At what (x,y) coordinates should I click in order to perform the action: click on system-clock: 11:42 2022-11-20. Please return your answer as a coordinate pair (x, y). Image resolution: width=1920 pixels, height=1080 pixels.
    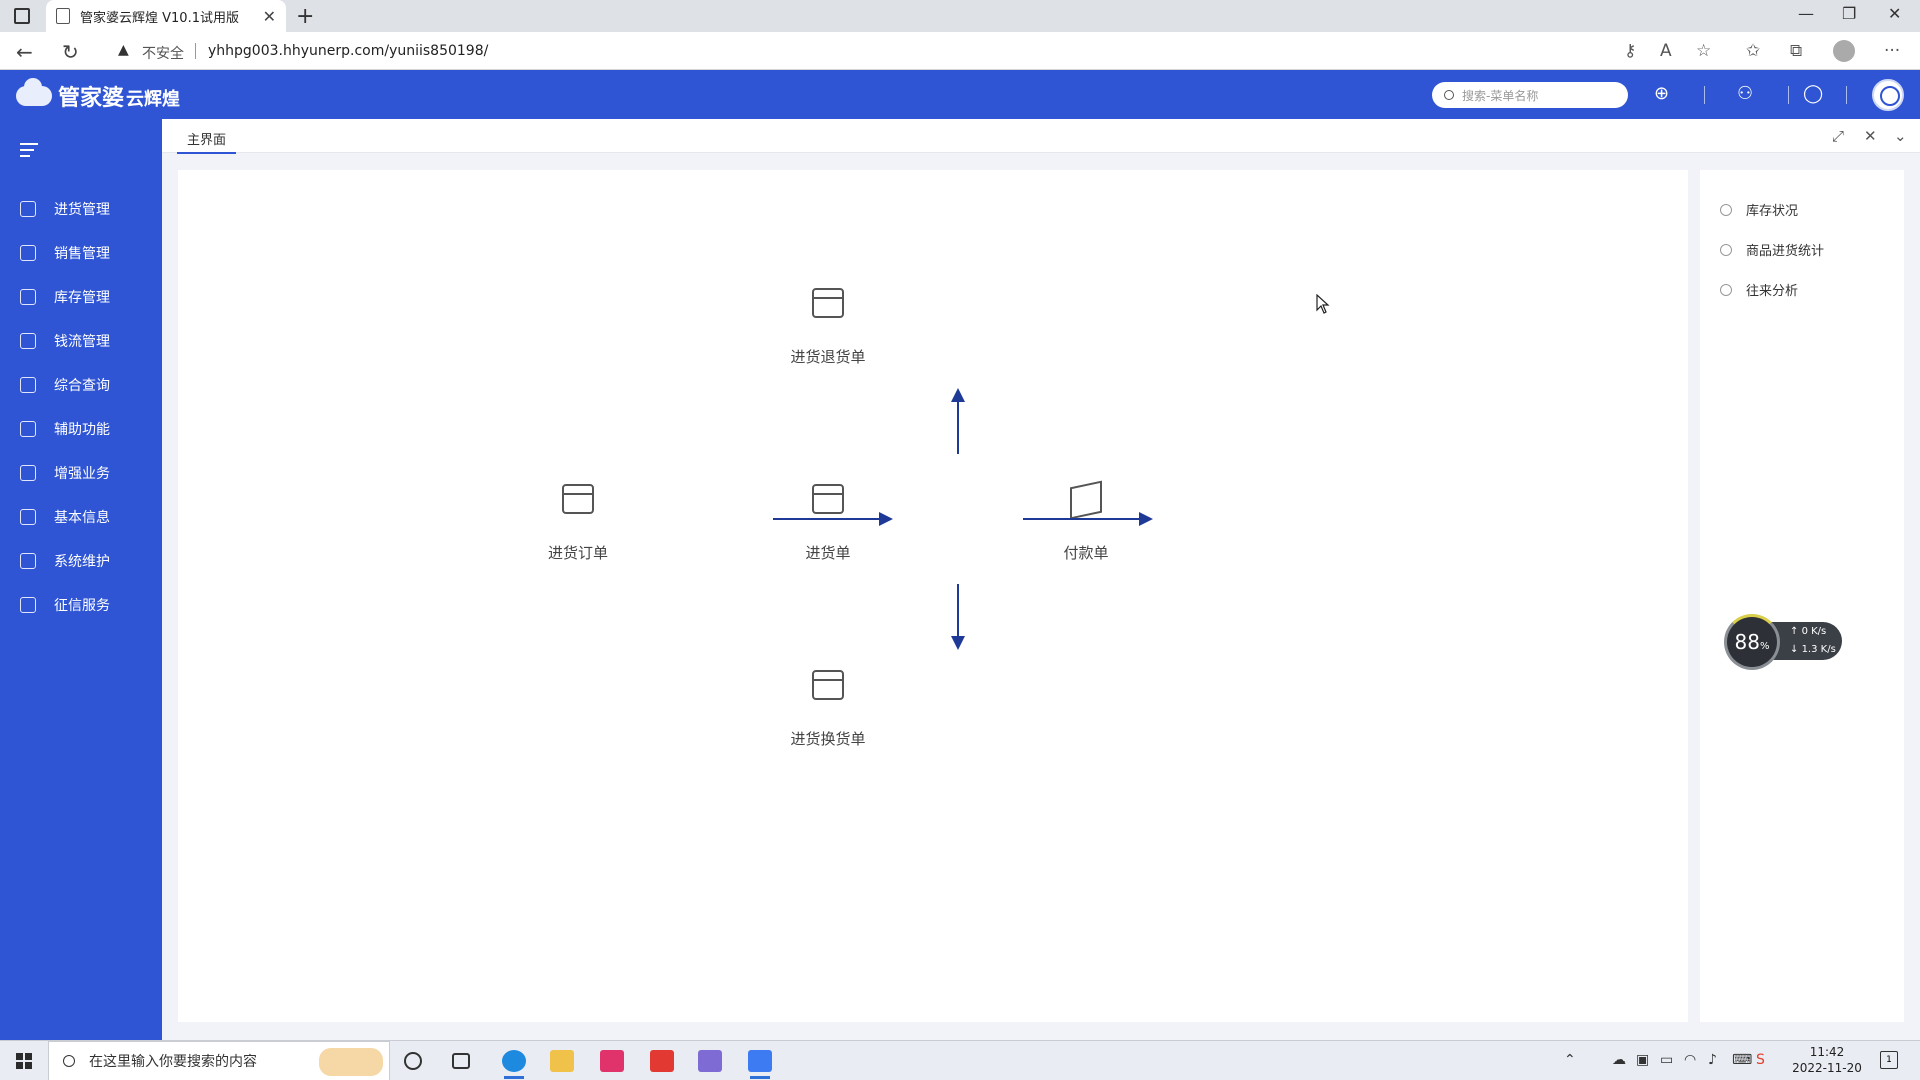
    Looking at the image, I should click on (1827, 1060).